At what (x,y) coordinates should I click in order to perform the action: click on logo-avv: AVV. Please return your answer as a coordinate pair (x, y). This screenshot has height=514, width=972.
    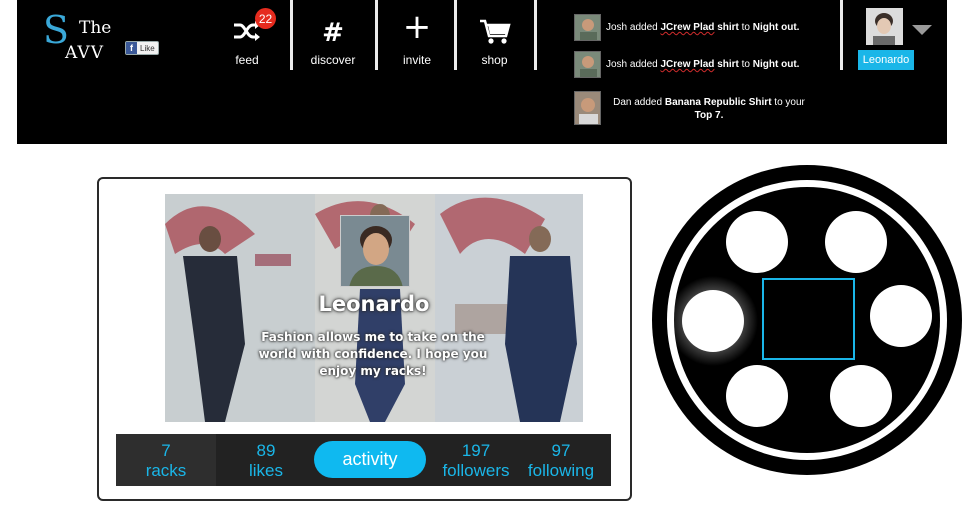
    Looking at the image, I should click on (84, 53).